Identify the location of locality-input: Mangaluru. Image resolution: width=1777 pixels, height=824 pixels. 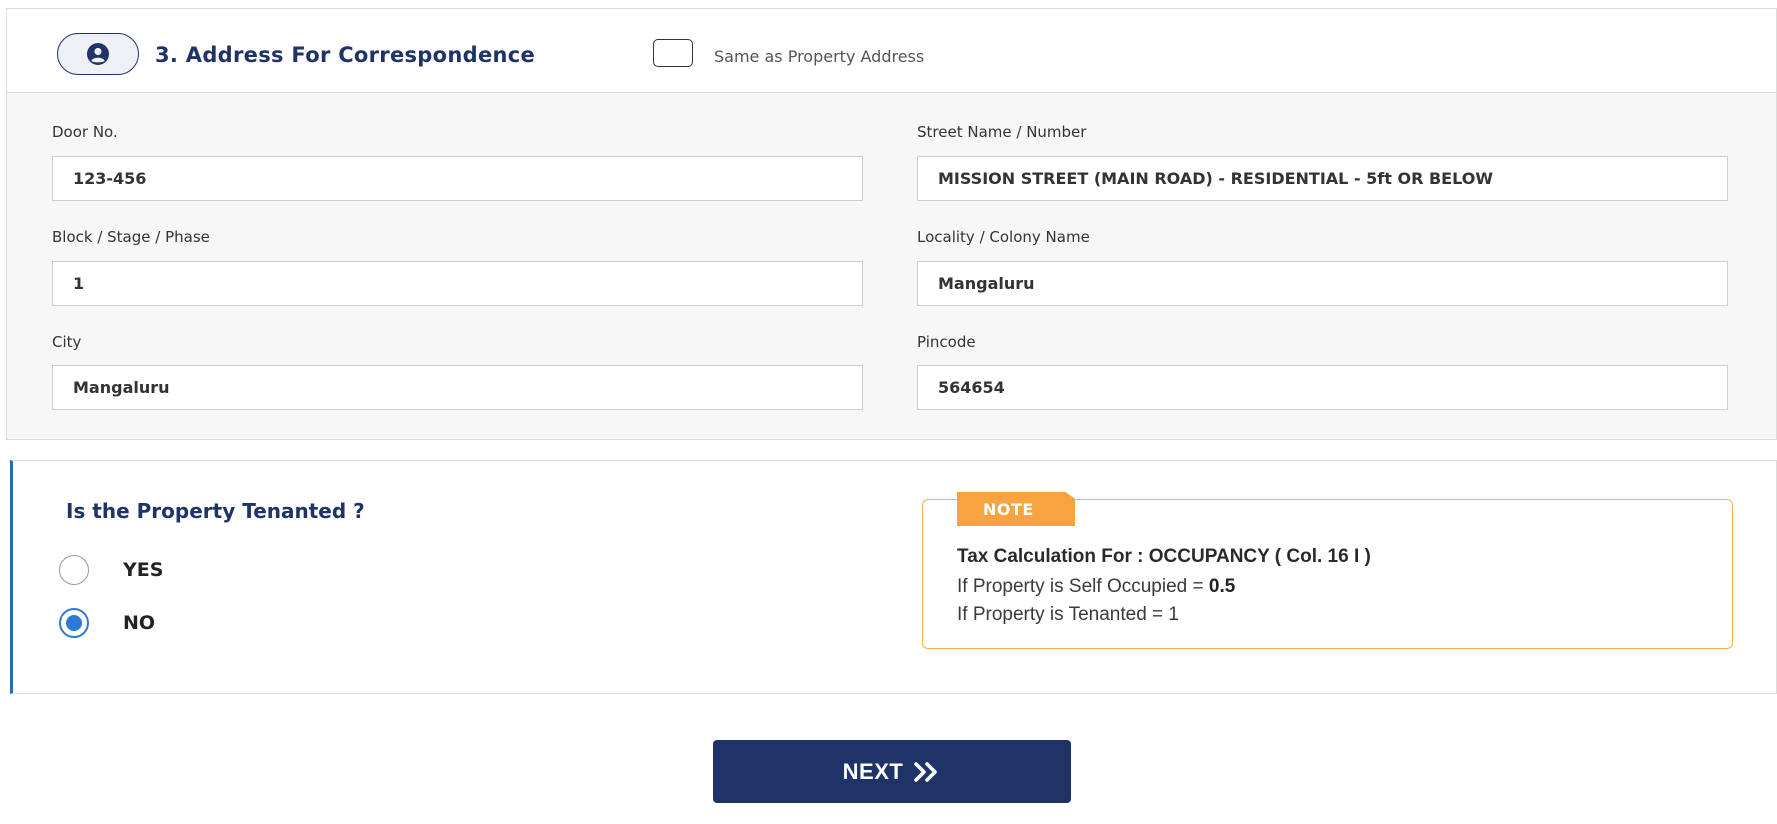
(1322, 283).